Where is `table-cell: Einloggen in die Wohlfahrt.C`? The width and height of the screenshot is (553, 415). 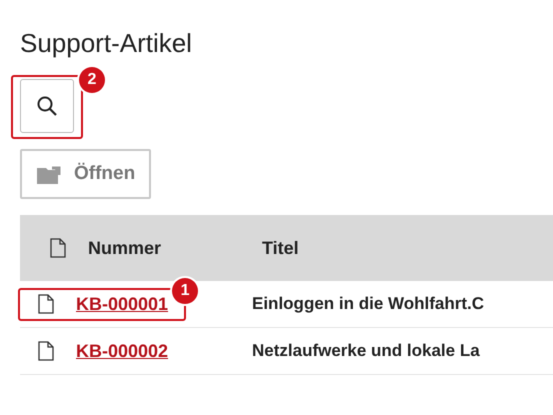 table-cell: Einloggen in die Wohlfahrt.C is located at coordinates (368, 303).